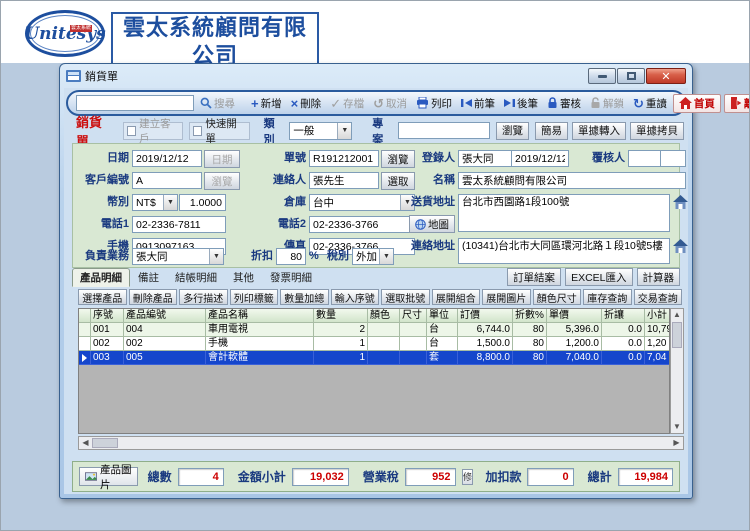 Image resolution: width=750 pixels, height=531 pixels. What do you see at coordinates (266, 103) in the screenshot?
I see `add-button: + 新增` at bounding box center [266, 103].